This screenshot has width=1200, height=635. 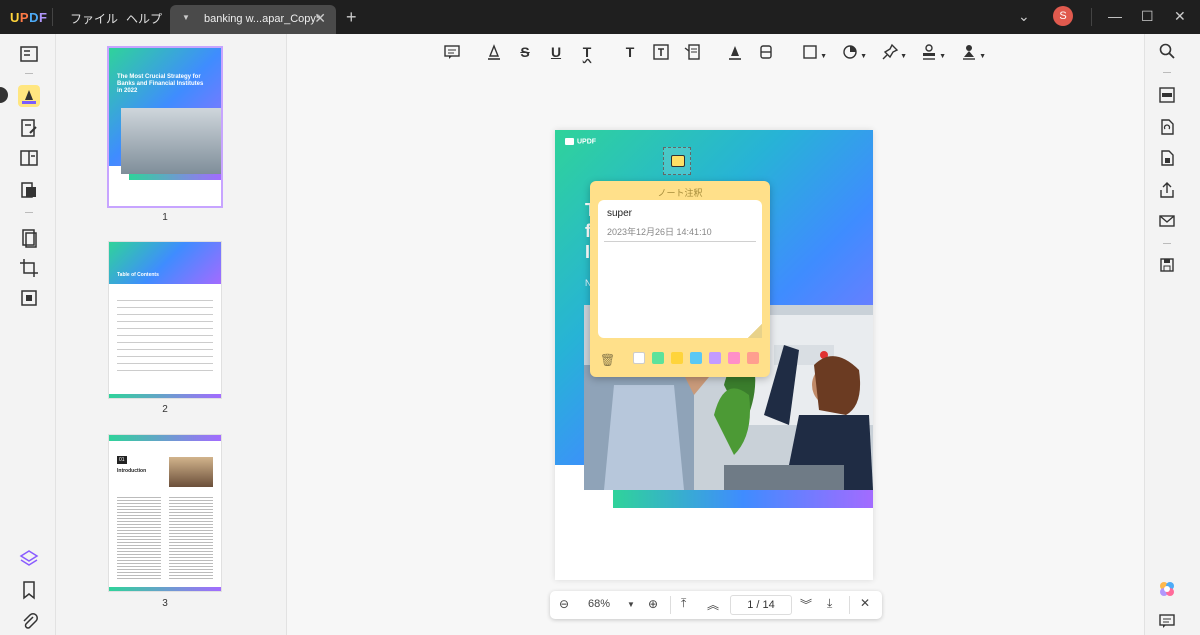 I want to click on note-color-purple, so click(x=715, y=358).